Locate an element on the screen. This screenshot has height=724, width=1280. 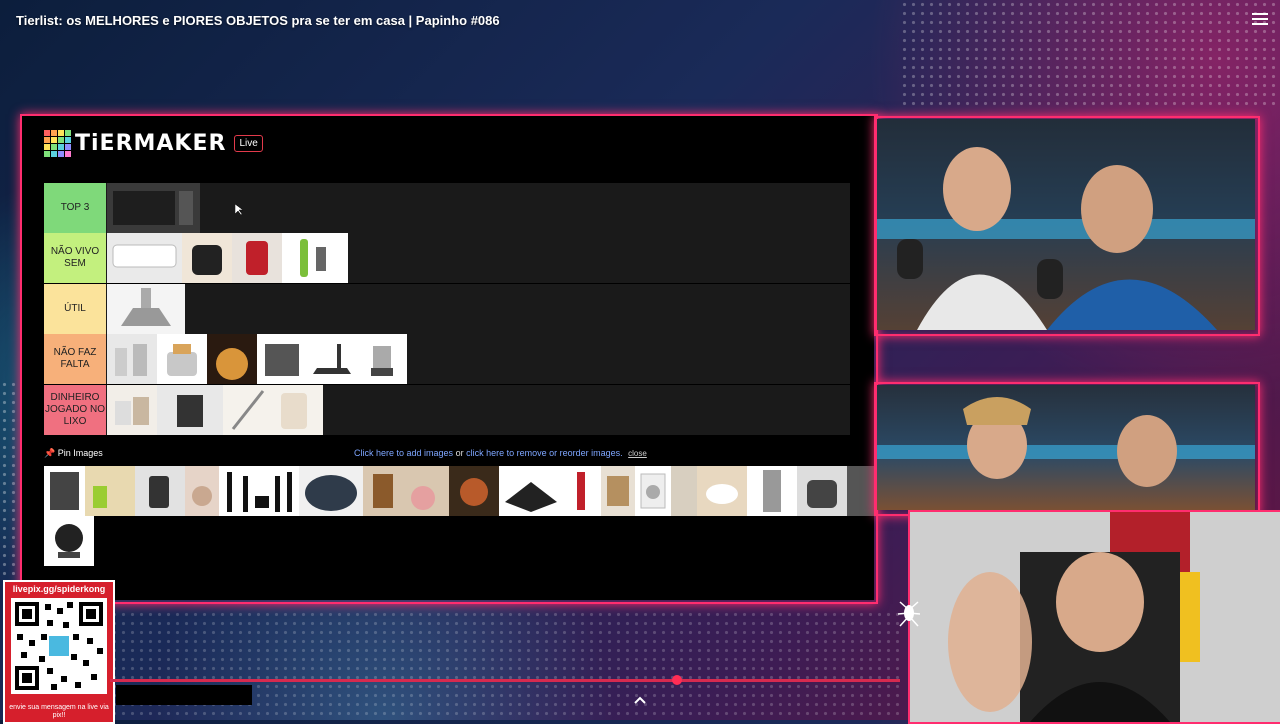
tier-item-microwave is located at coordinates (153, 208).